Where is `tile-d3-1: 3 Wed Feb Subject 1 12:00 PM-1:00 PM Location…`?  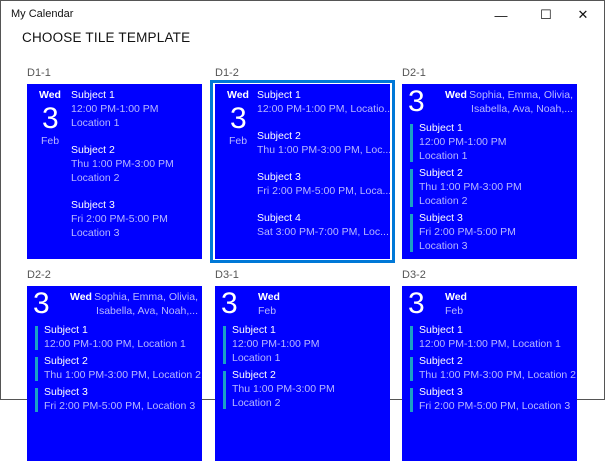 tile-d3-1: 3 Wed Feb Subject 1 12:00 PM-1:00 PM Location… is located at coordinates (302, 373).